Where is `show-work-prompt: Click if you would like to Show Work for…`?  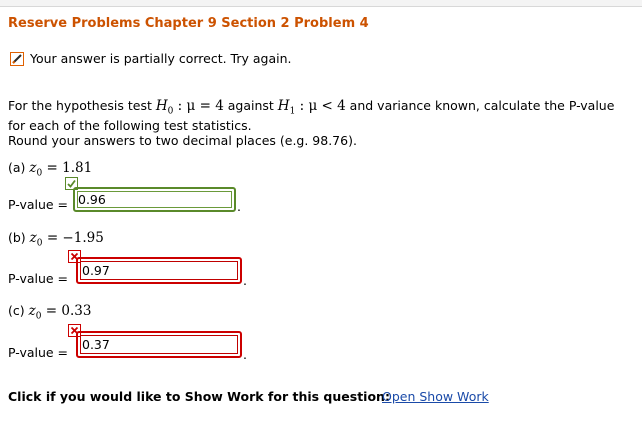 show-work-prompt: Click if you would like to Show Work for… is located at coordinates (199, 396).